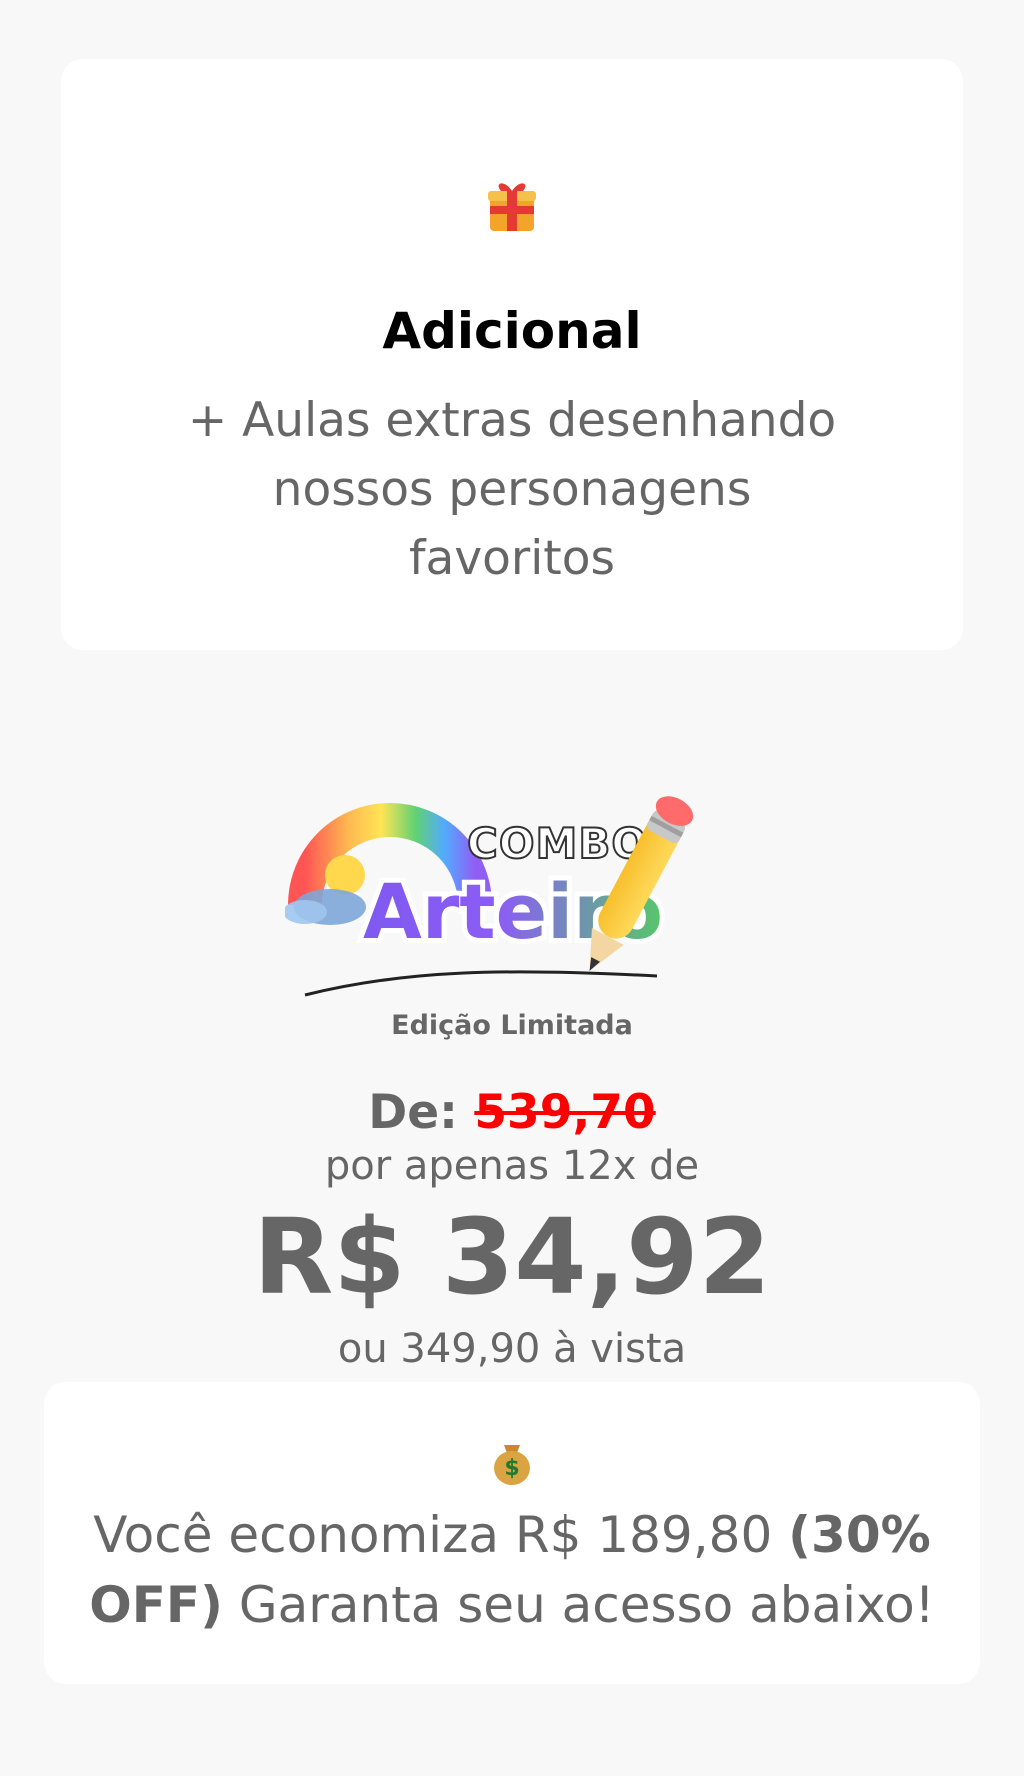 The image size is (1024, 1776). Describe the element at coordinates (544, 897) in the screenshot. I see `product-logo: COMBO Arteiro` at that location.